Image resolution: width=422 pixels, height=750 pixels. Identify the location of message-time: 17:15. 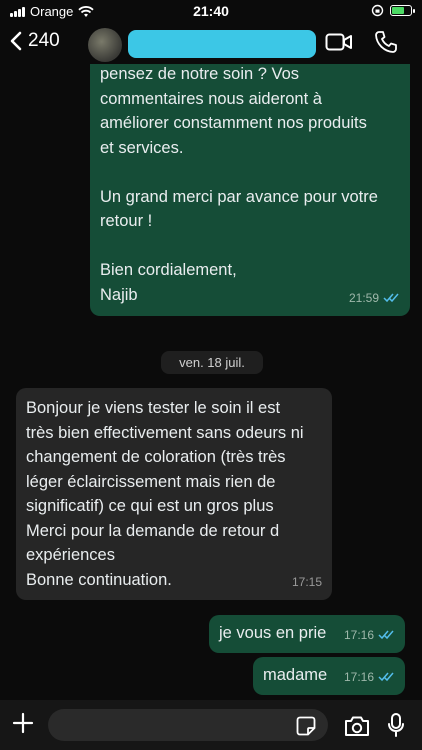
(306, 581).